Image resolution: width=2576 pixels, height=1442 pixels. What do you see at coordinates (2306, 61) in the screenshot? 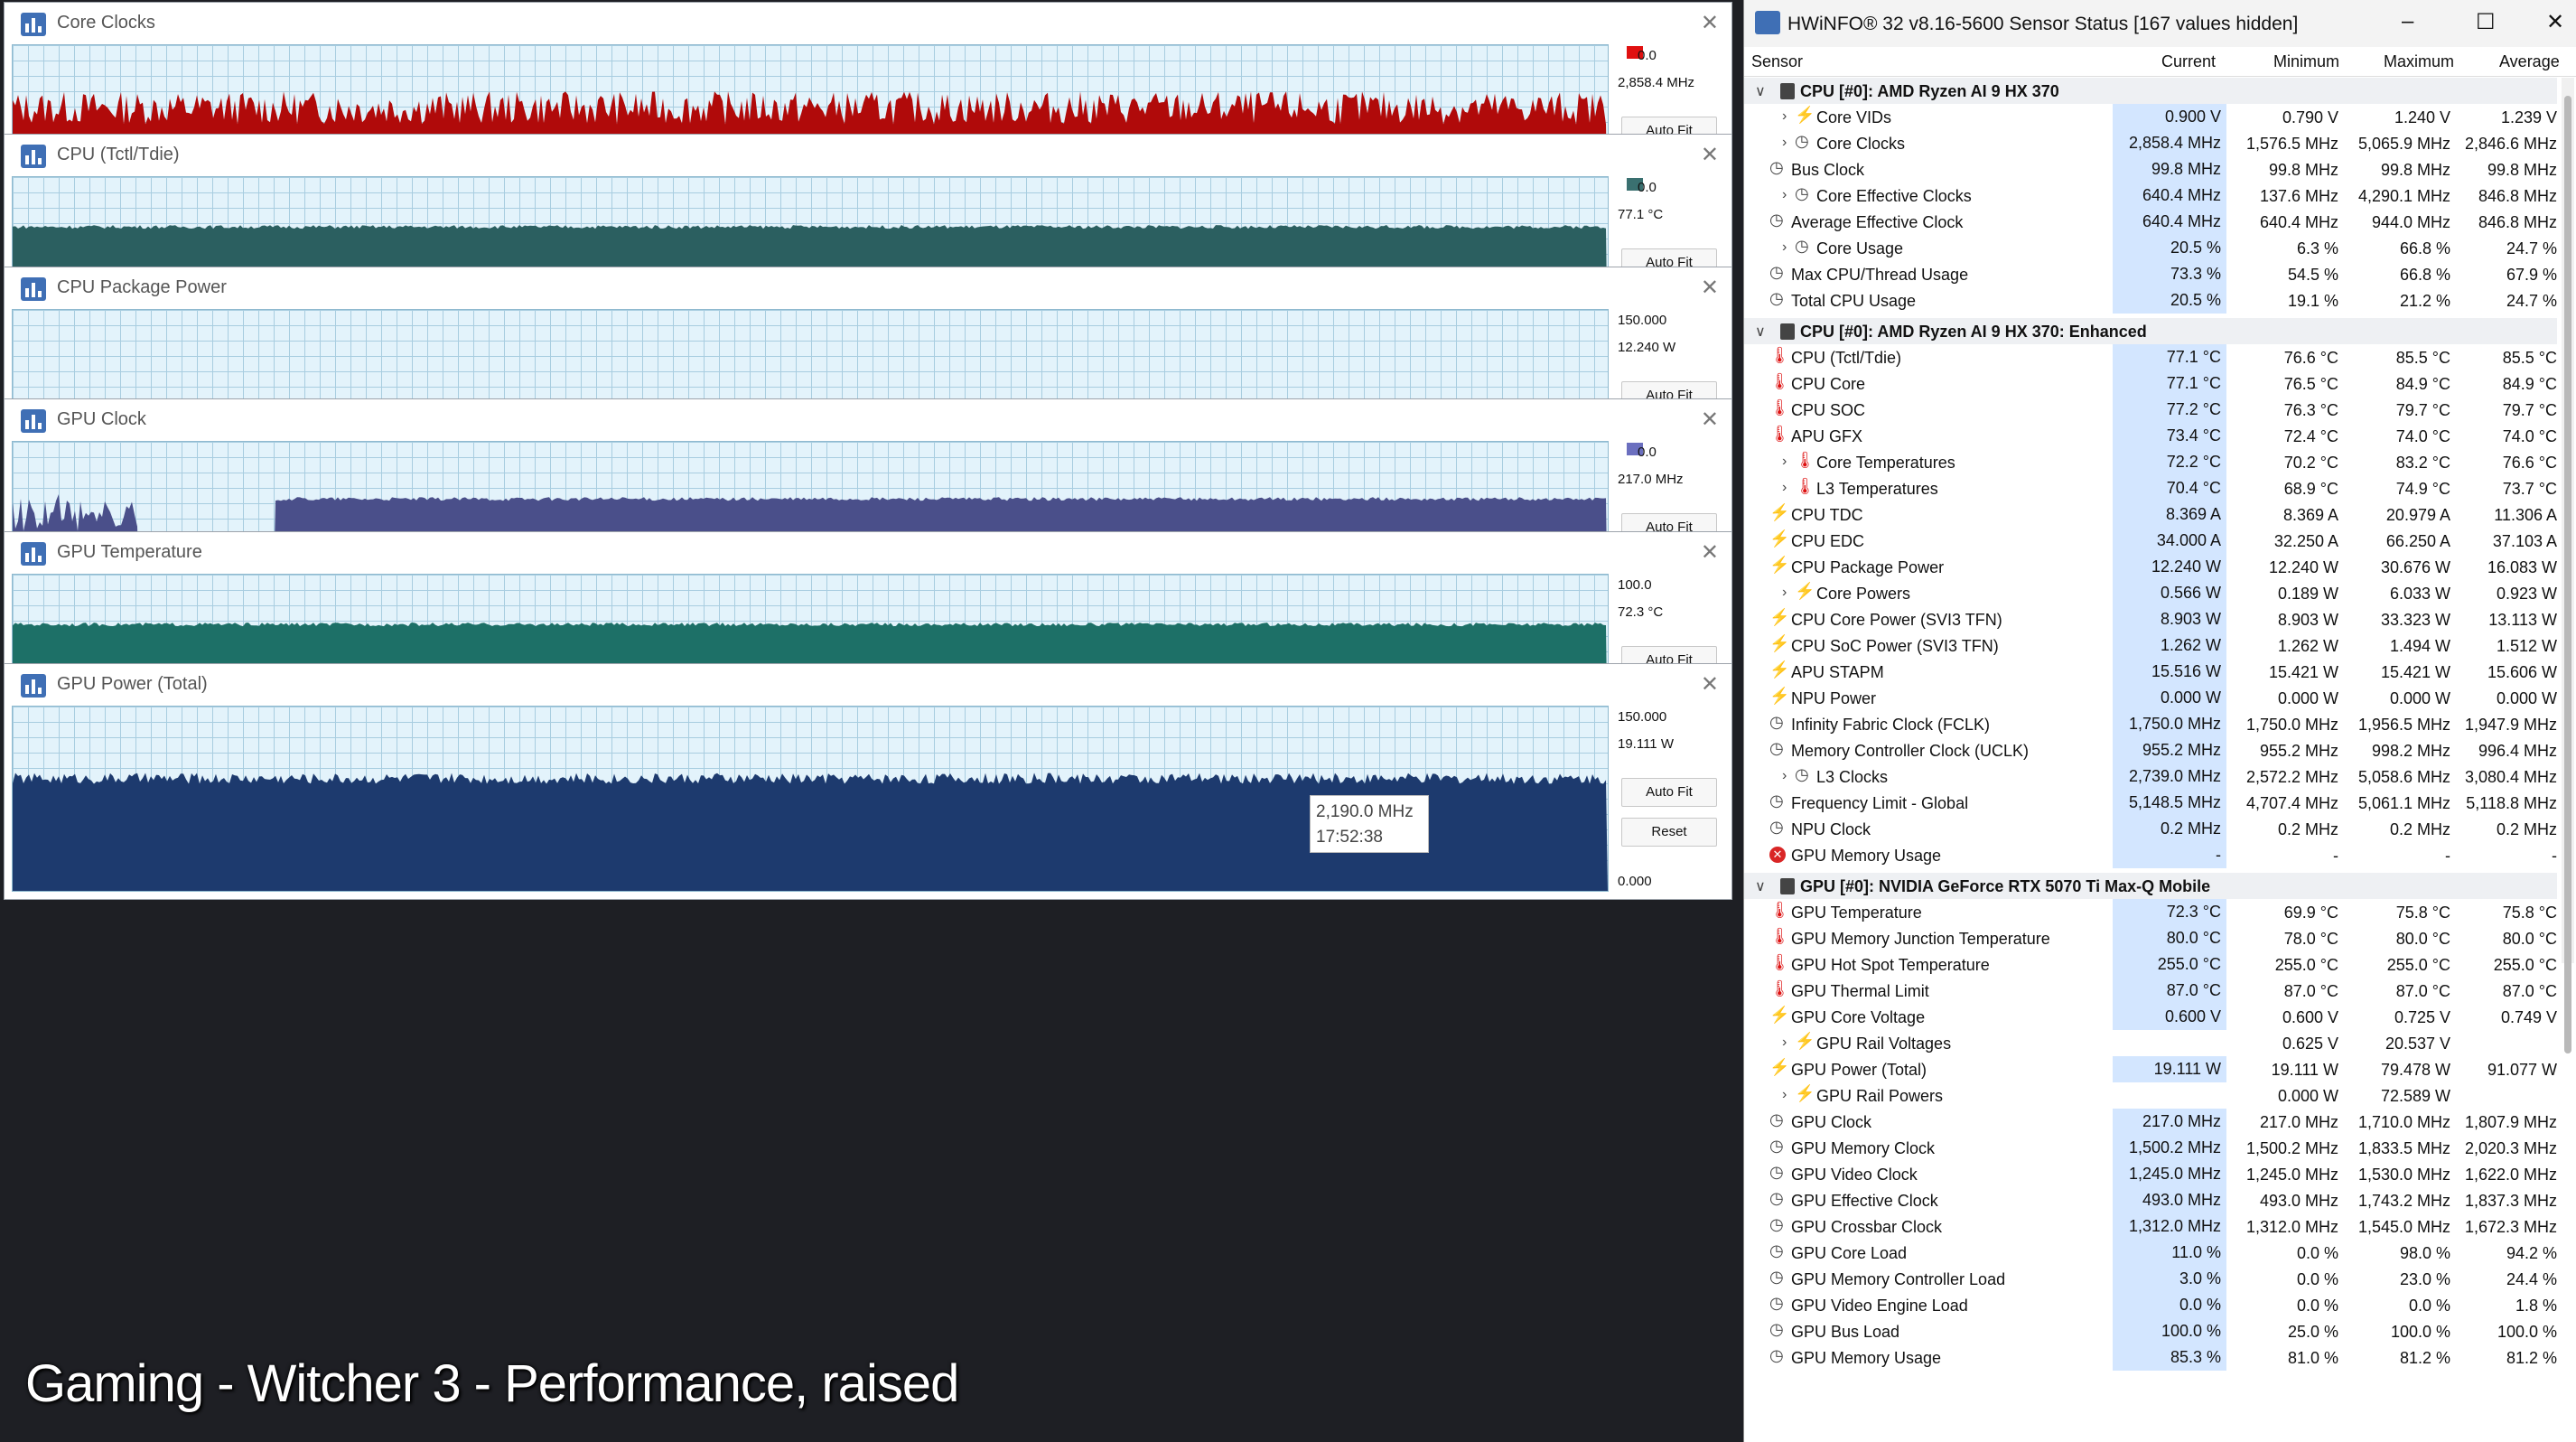
I see `col-minimum: Minimum` at bounding box center [2306, 61].